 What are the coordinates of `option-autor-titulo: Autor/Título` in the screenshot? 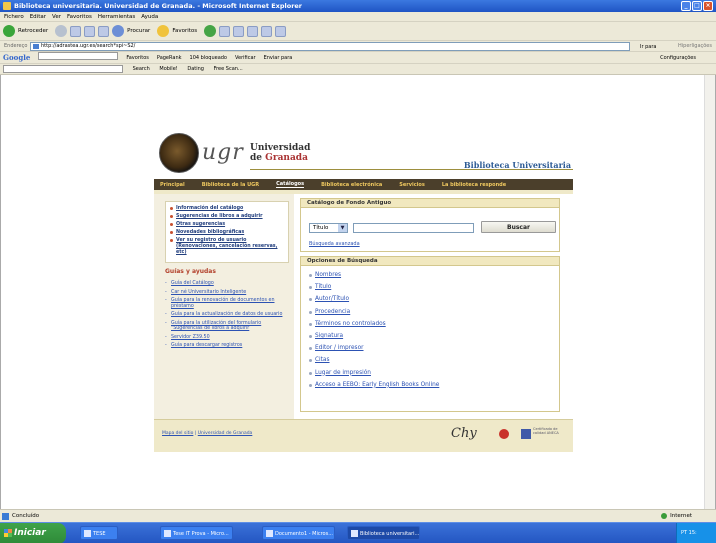 It's located at (434, 299).